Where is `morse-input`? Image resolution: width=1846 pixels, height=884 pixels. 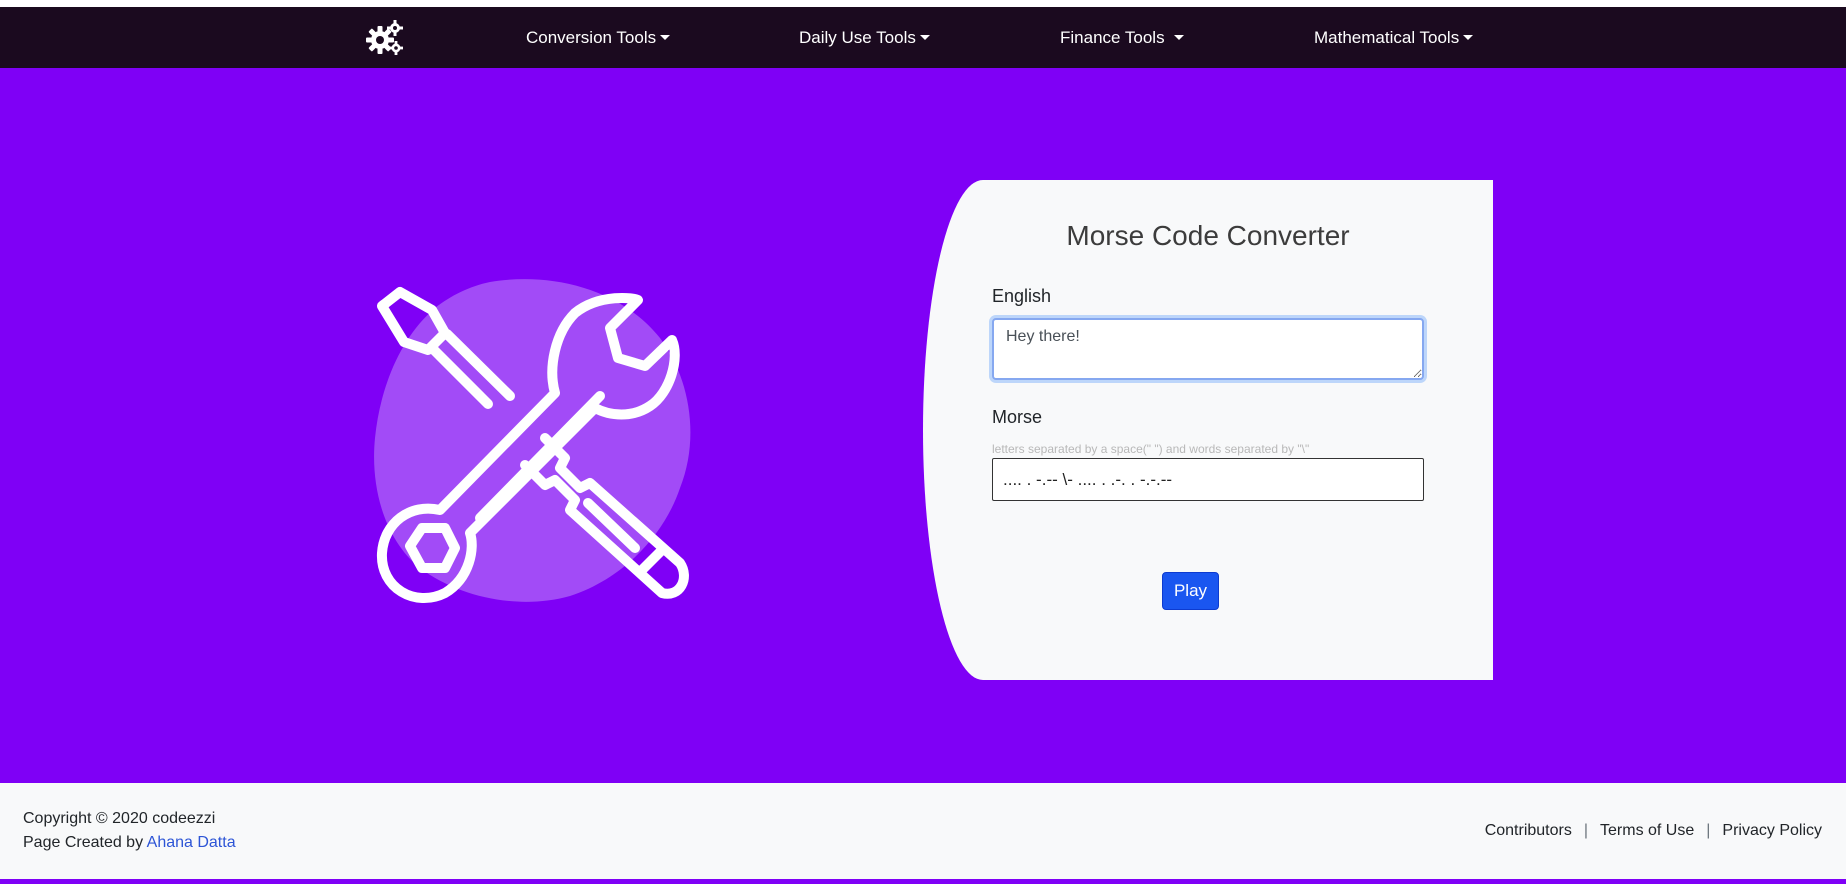
morse-input is located at coordinates (1208, 479).